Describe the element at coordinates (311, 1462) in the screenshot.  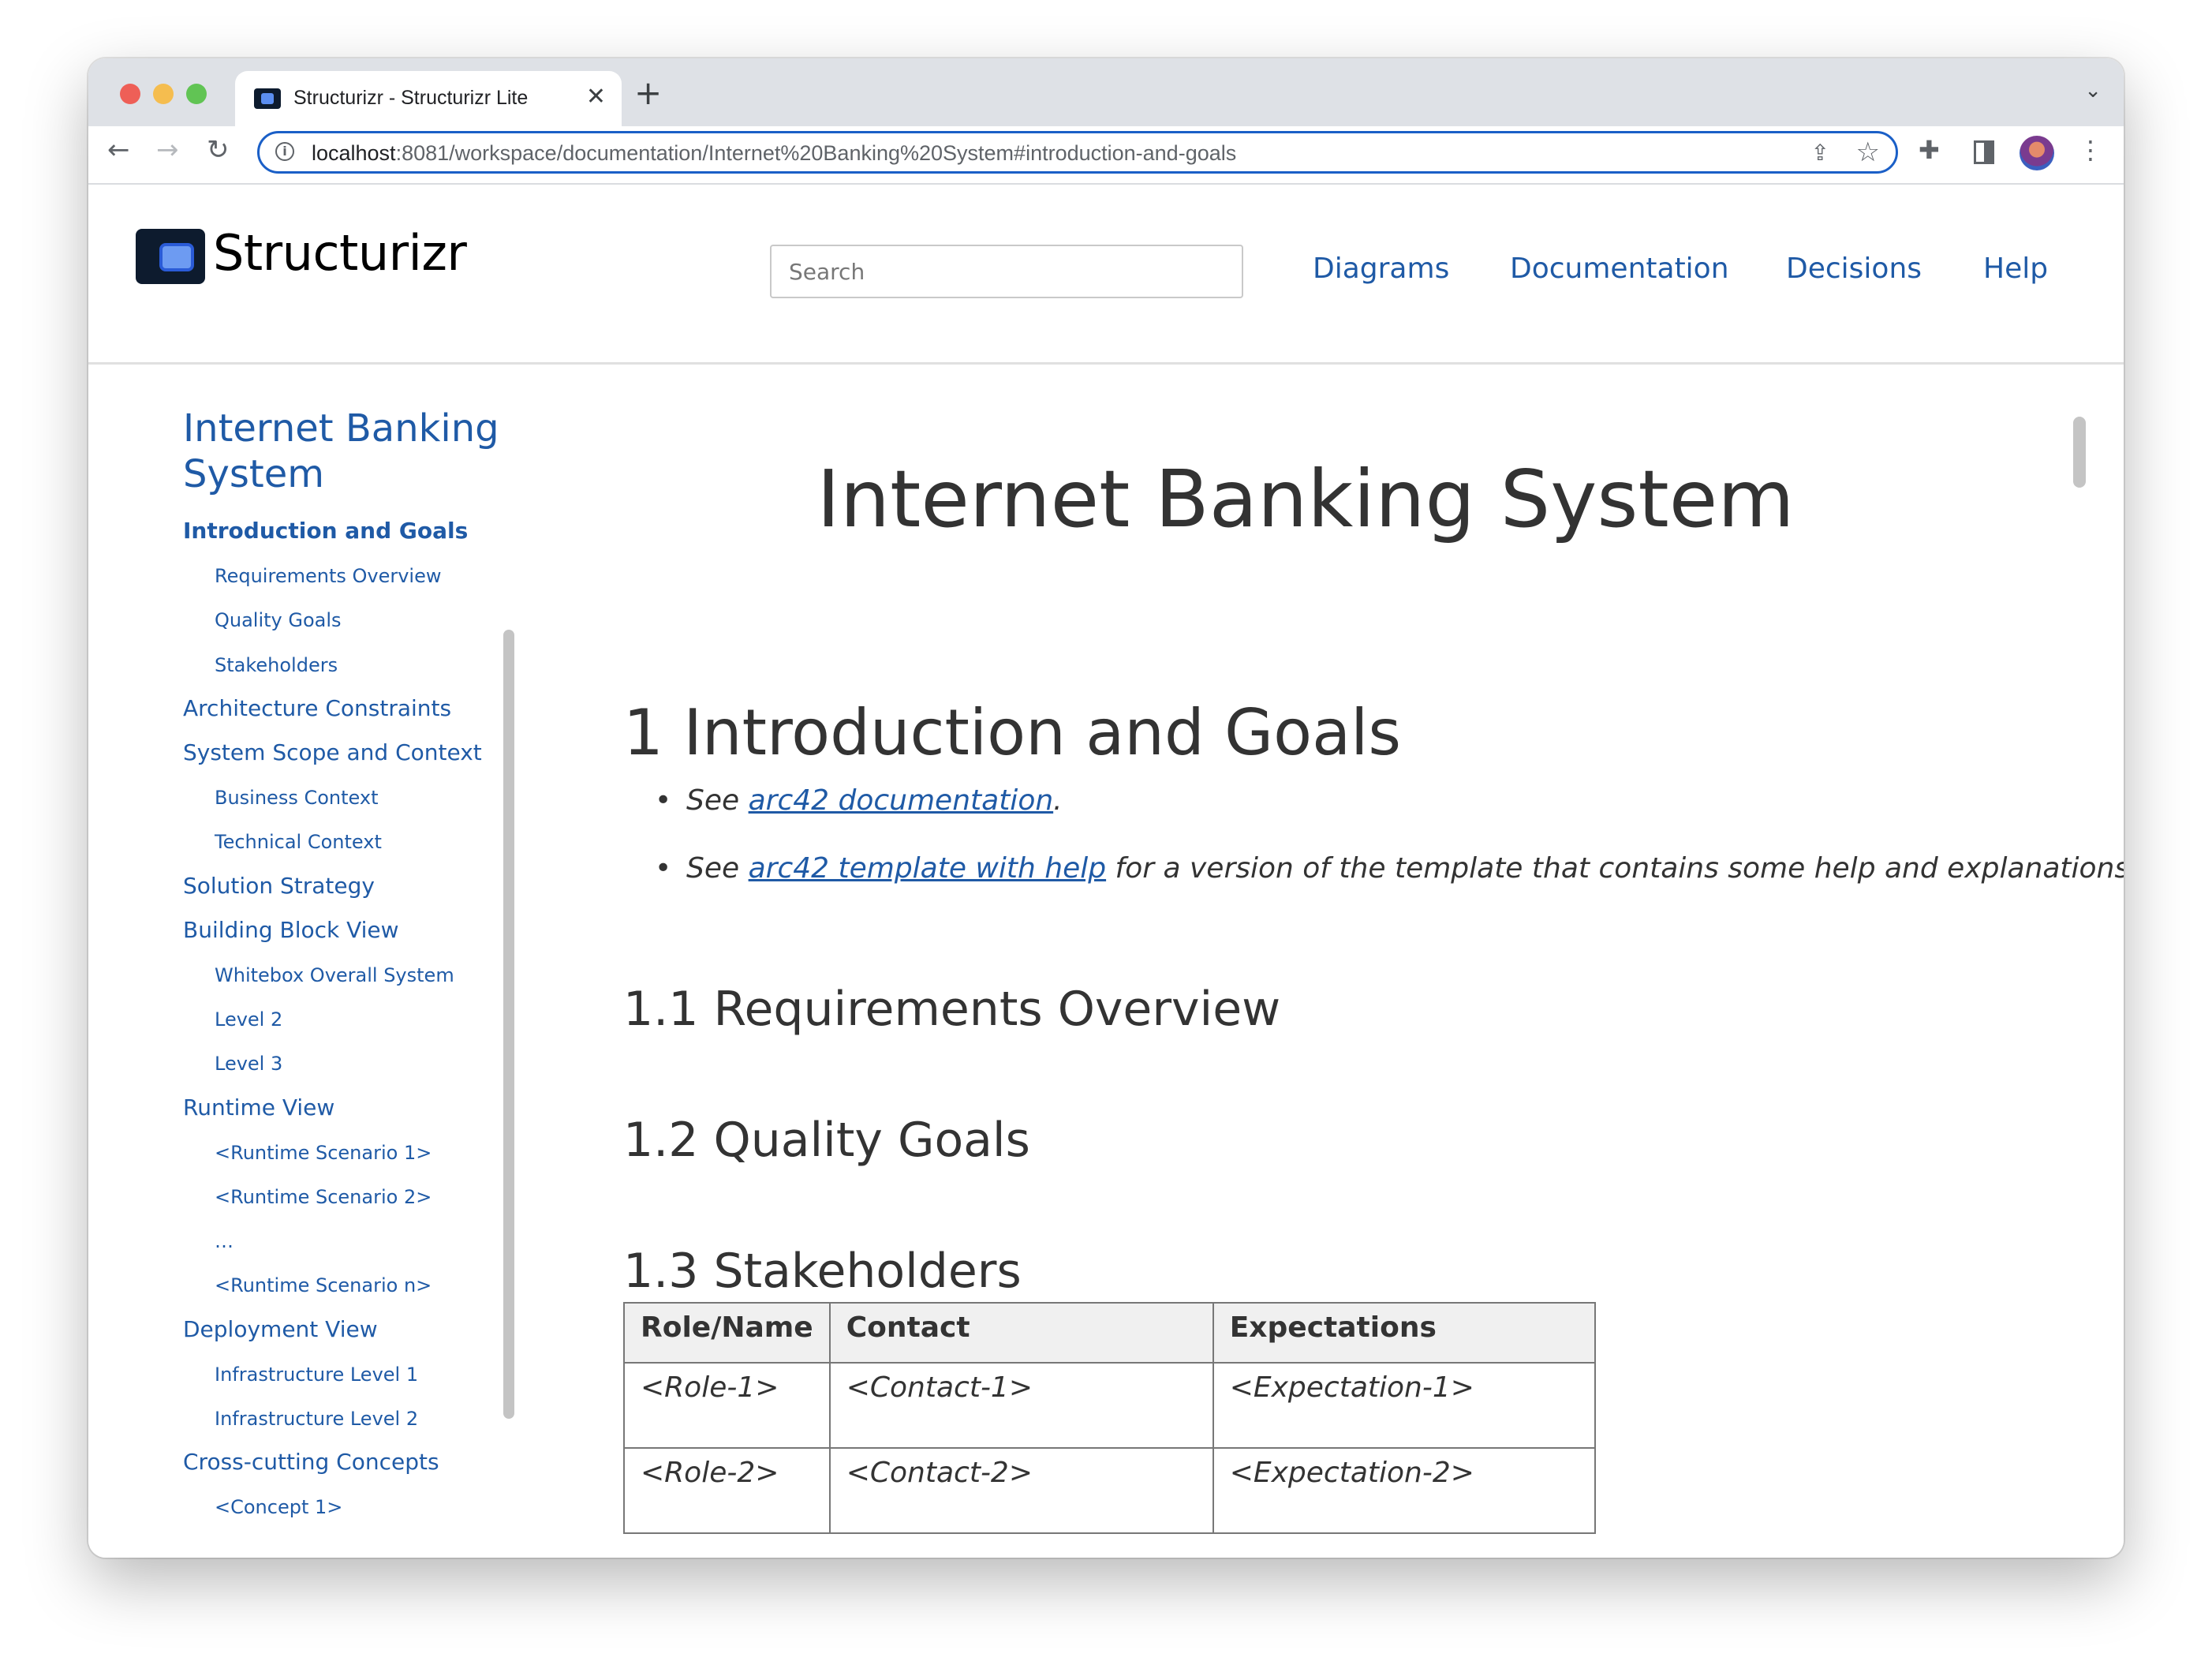
I see `sidebar-section-link: Cross-cutting Concepts` at that location.